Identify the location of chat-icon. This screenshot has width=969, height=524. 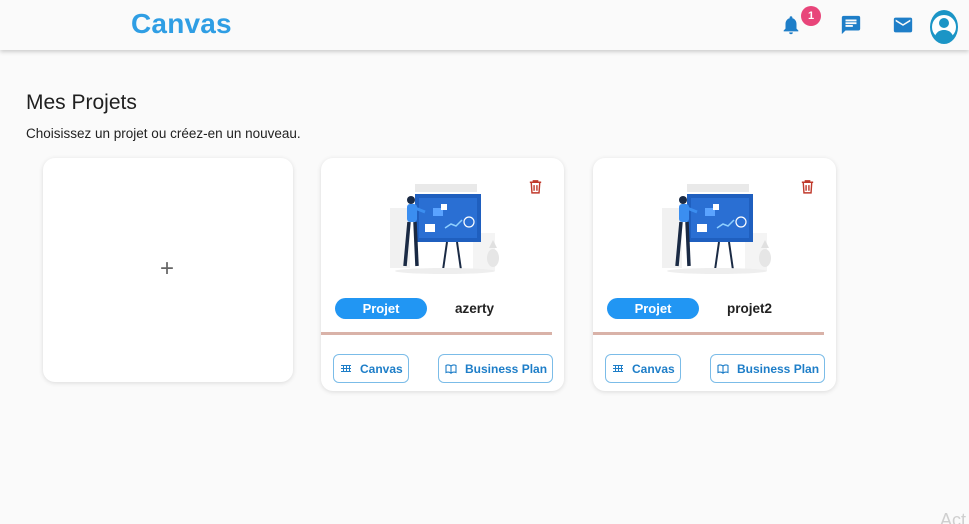
(851, 25).